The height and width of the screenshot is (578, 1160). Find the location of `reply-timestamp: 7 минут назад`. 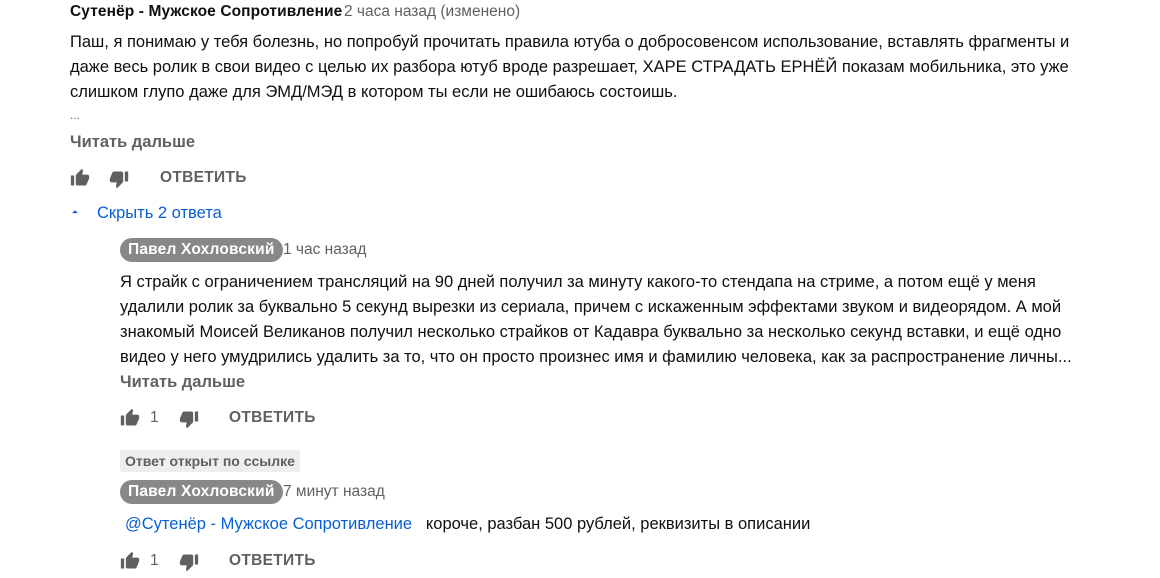

reply-timestamp: 7 минут назад is located at coordinates (334, 492).